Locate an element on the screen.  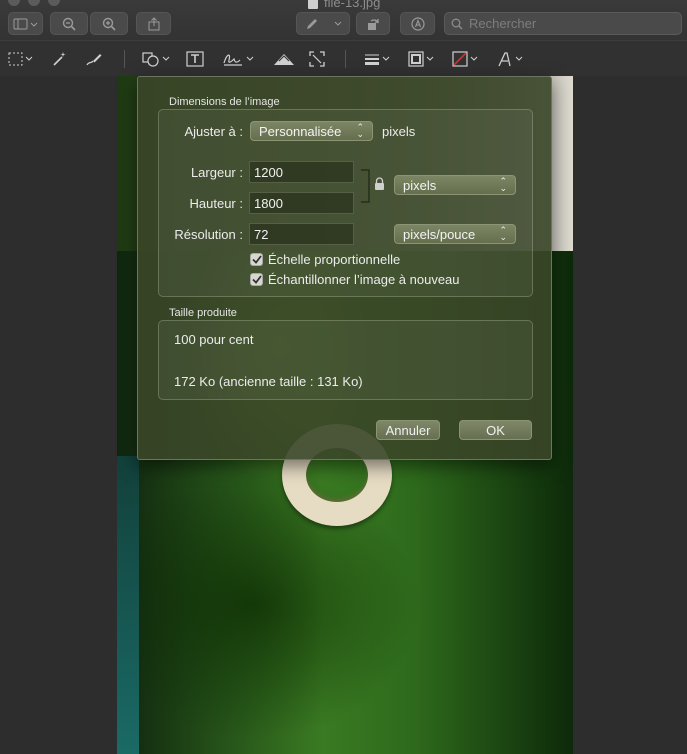
zoom-out-icon is located at coordinates (69, 24).